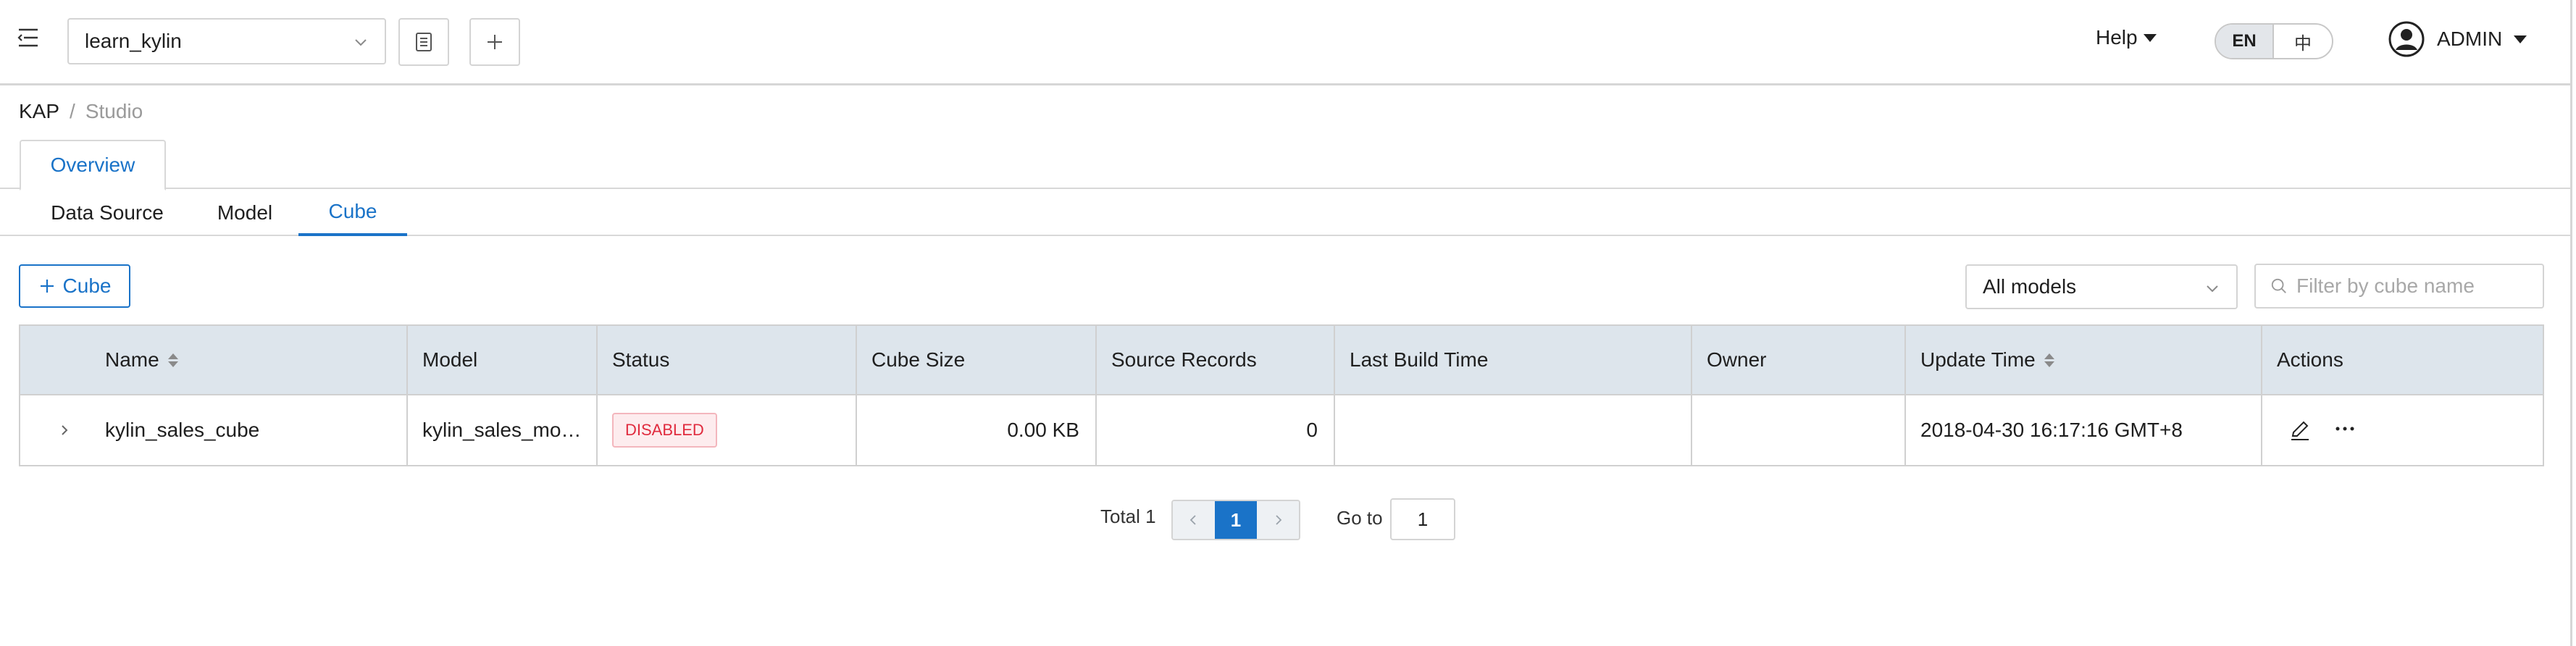 Image resolution: width=2576 pixels, height=646 pixels. Describe the element at coordinates (39, 111) in the screenshot. I see `breadcrumb-root: KAP` at that location.